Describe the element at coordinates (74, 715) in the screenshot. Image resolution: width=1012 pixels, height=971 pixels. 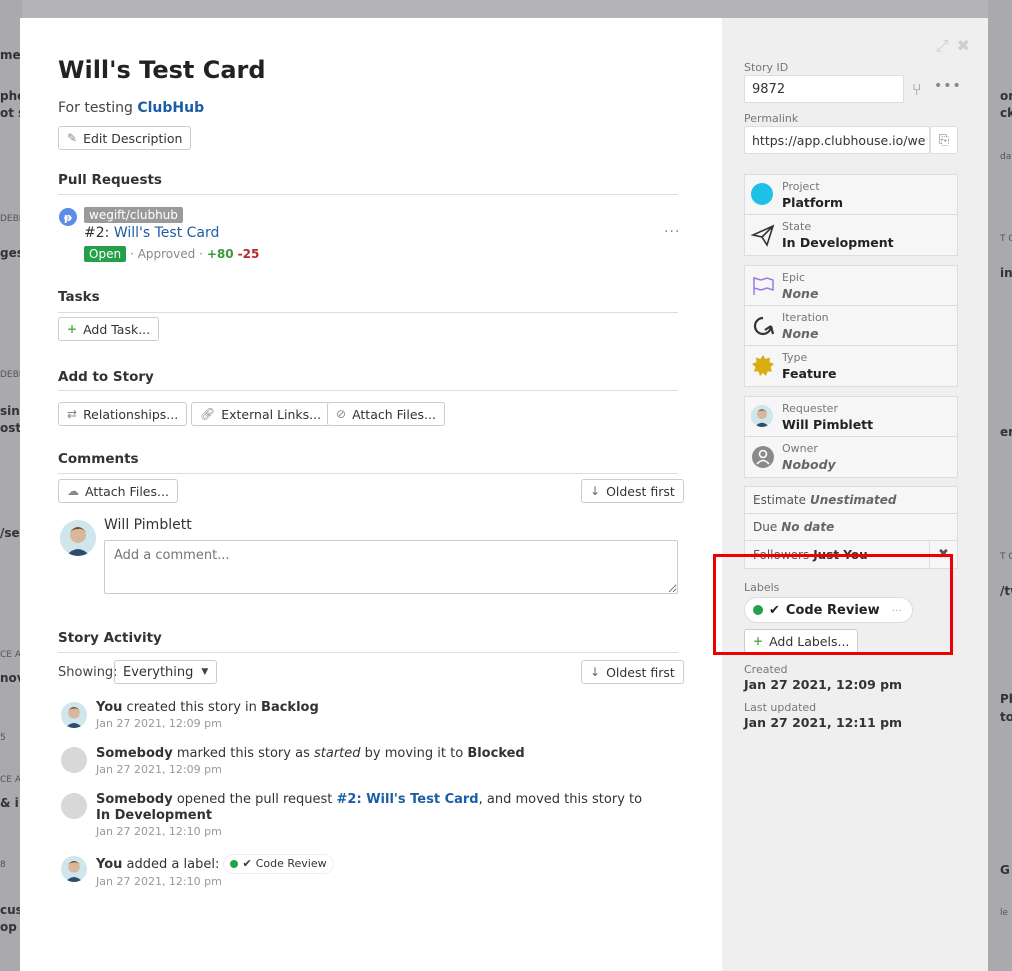
I see `avatar` at that location.